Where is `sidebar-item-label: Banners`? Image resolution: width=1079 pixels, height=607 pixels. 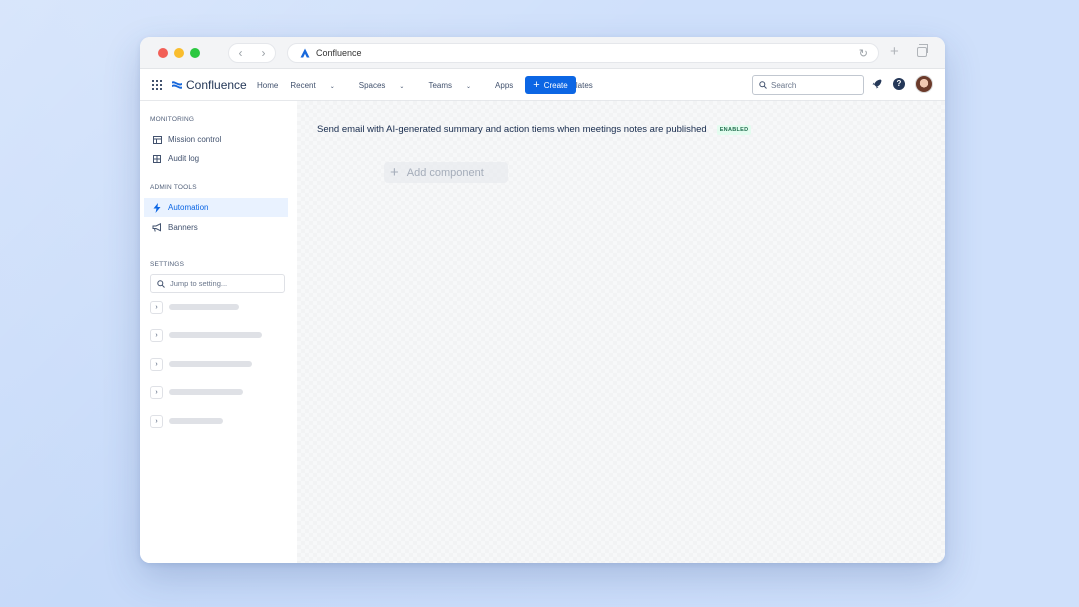
sidebar-item-label: Banners is located at coordinates (183, 227).